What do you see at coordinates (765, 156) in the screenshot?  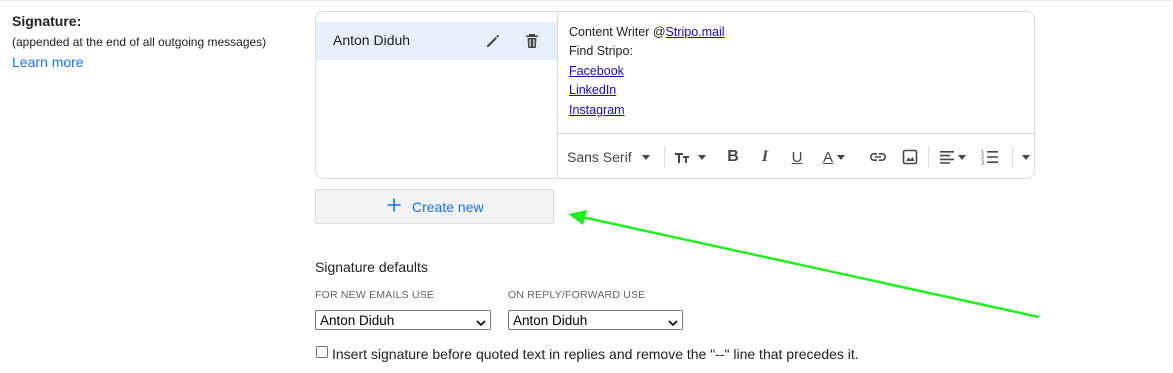 I see `italic-icon: I` at bounding box center [765, 156].